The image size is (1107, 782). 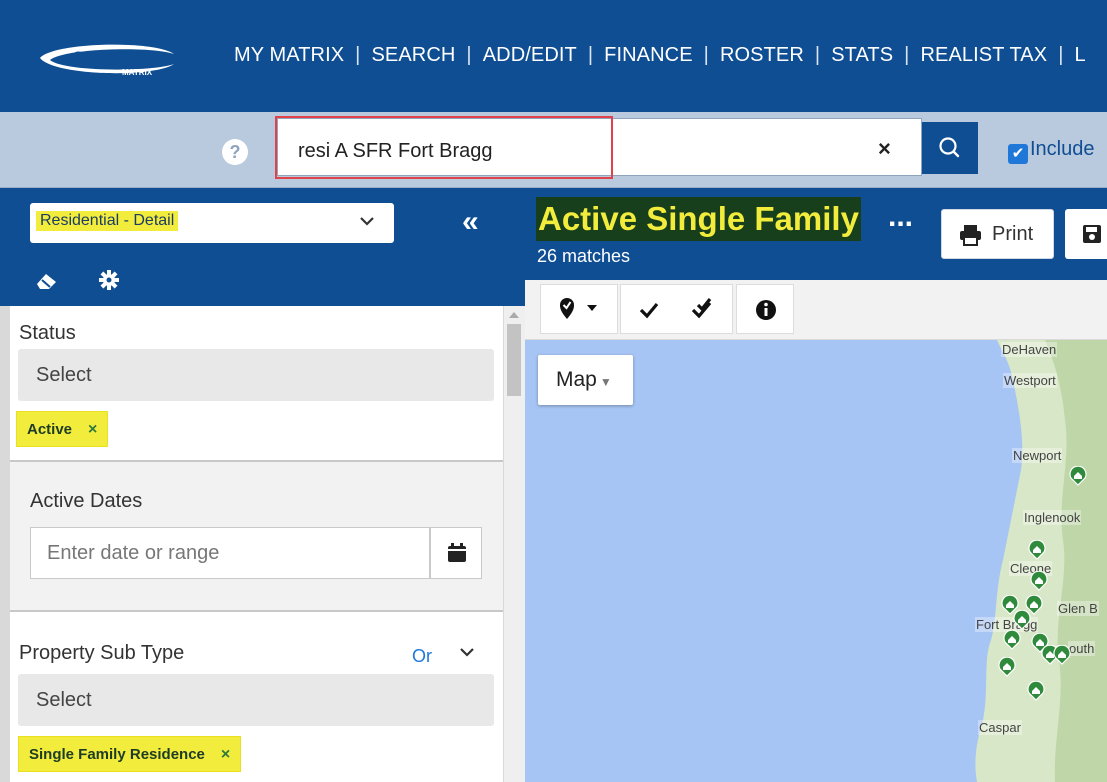 What do you see at coordinates (1078, 608) in the screenshot?
I see `map-place-label: Glen B` at bounding box center [1078, 608].